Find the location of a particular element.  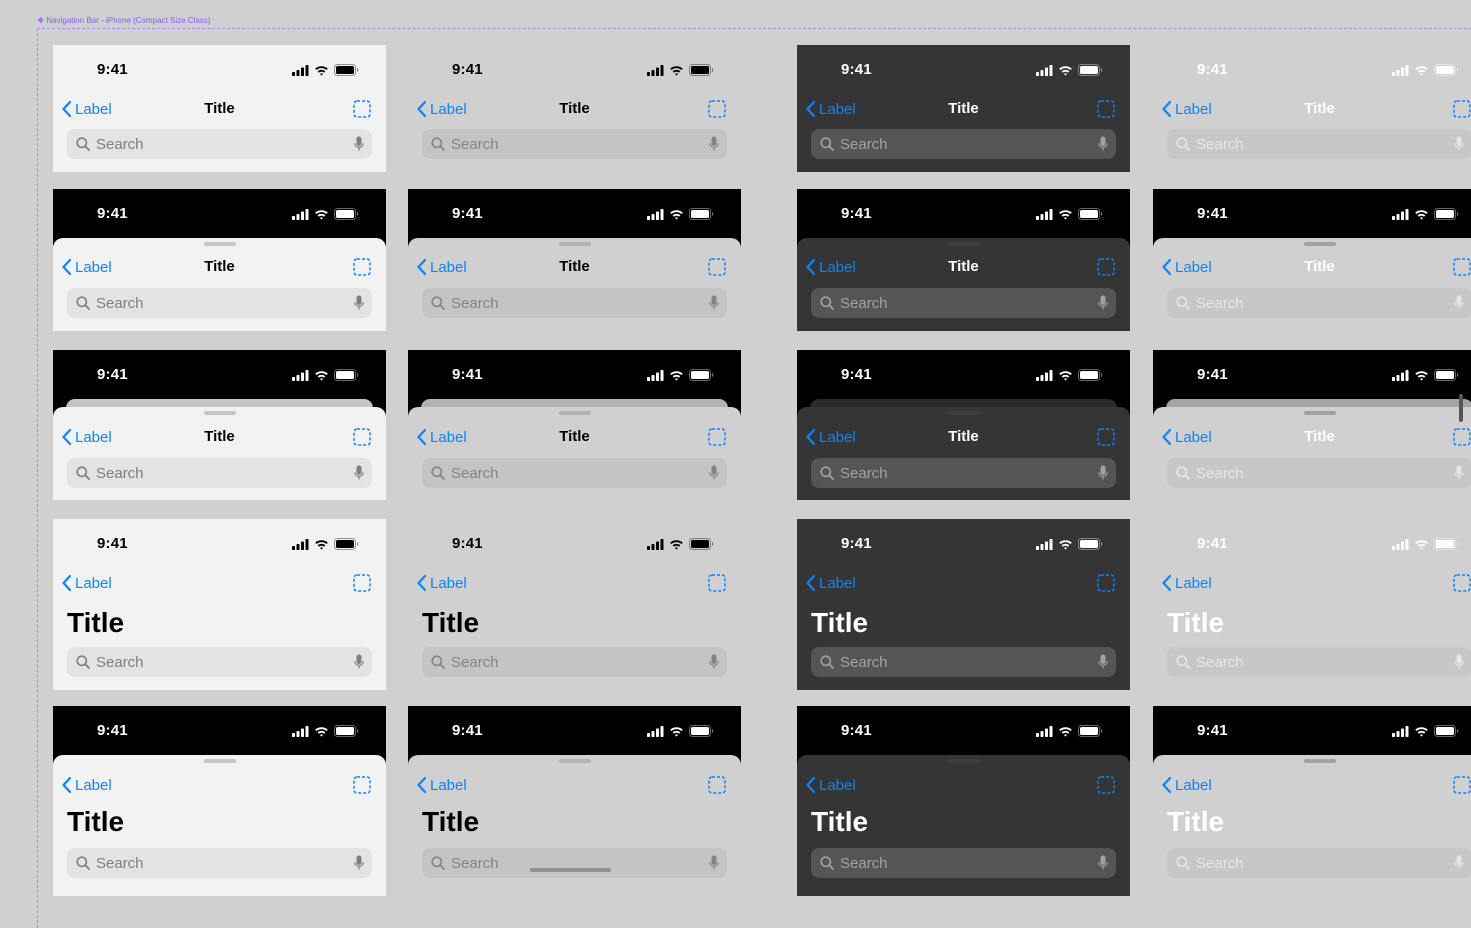

wifi-icon is located at coordinates (1421, 70).